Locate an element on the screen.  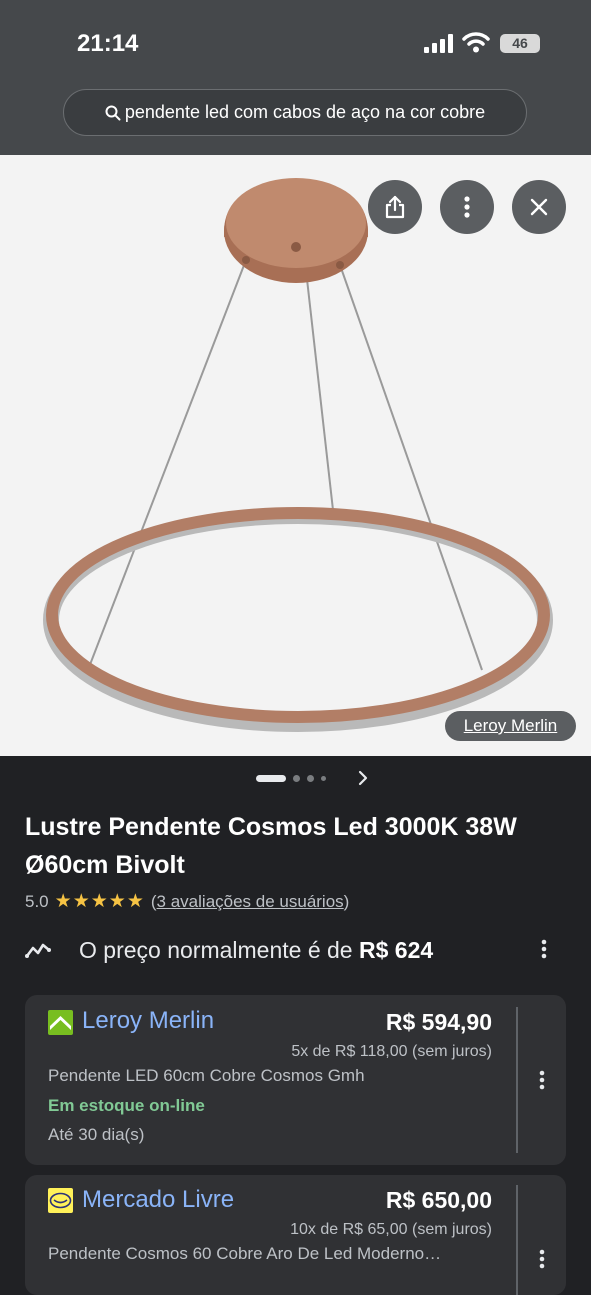
price-hint-value: R$ 624 is located at coordinates (396, 949).